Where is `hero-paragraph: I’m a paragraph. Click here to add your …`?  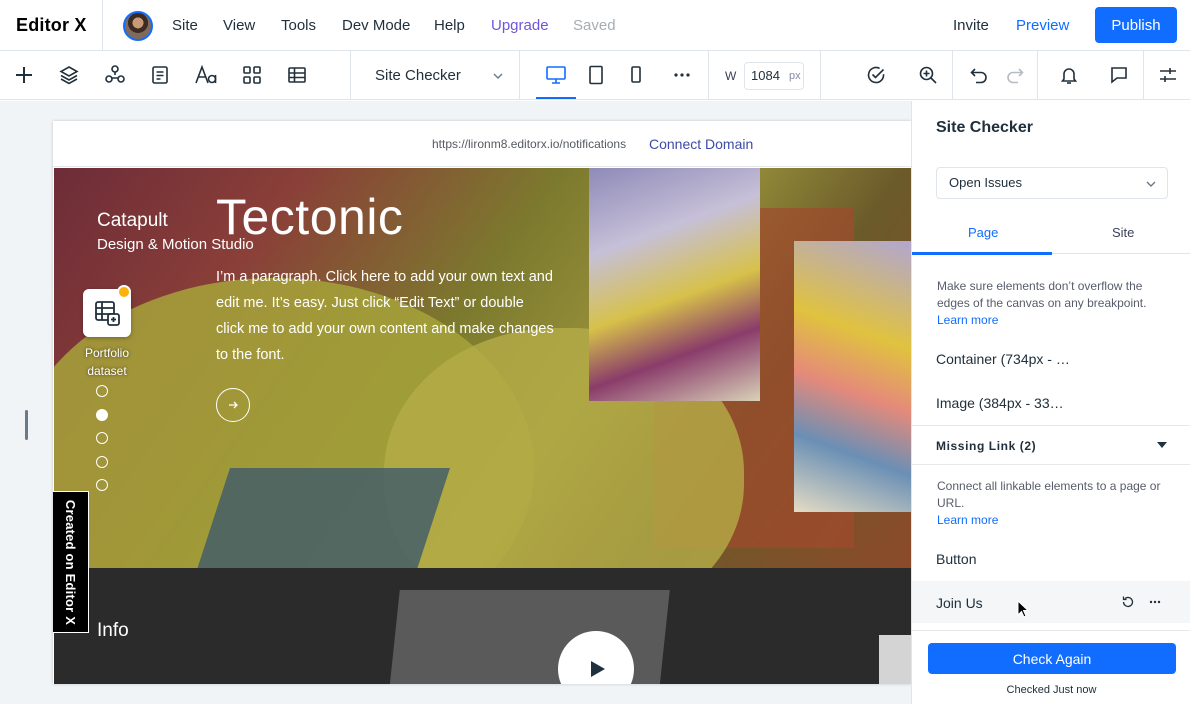
hero-paragraph: I’m a paragraph. Click here to add your … is located at coordinates (386, 316).